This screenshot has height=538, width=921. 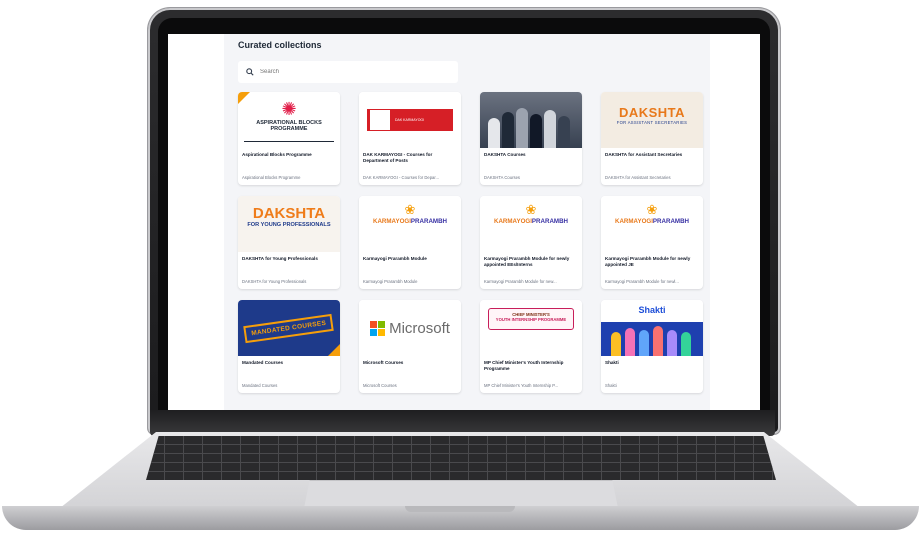 I want to click on thumbnail-subtext: FOR ASSISTANT SECRETARIES, so click(x=652, y=122).